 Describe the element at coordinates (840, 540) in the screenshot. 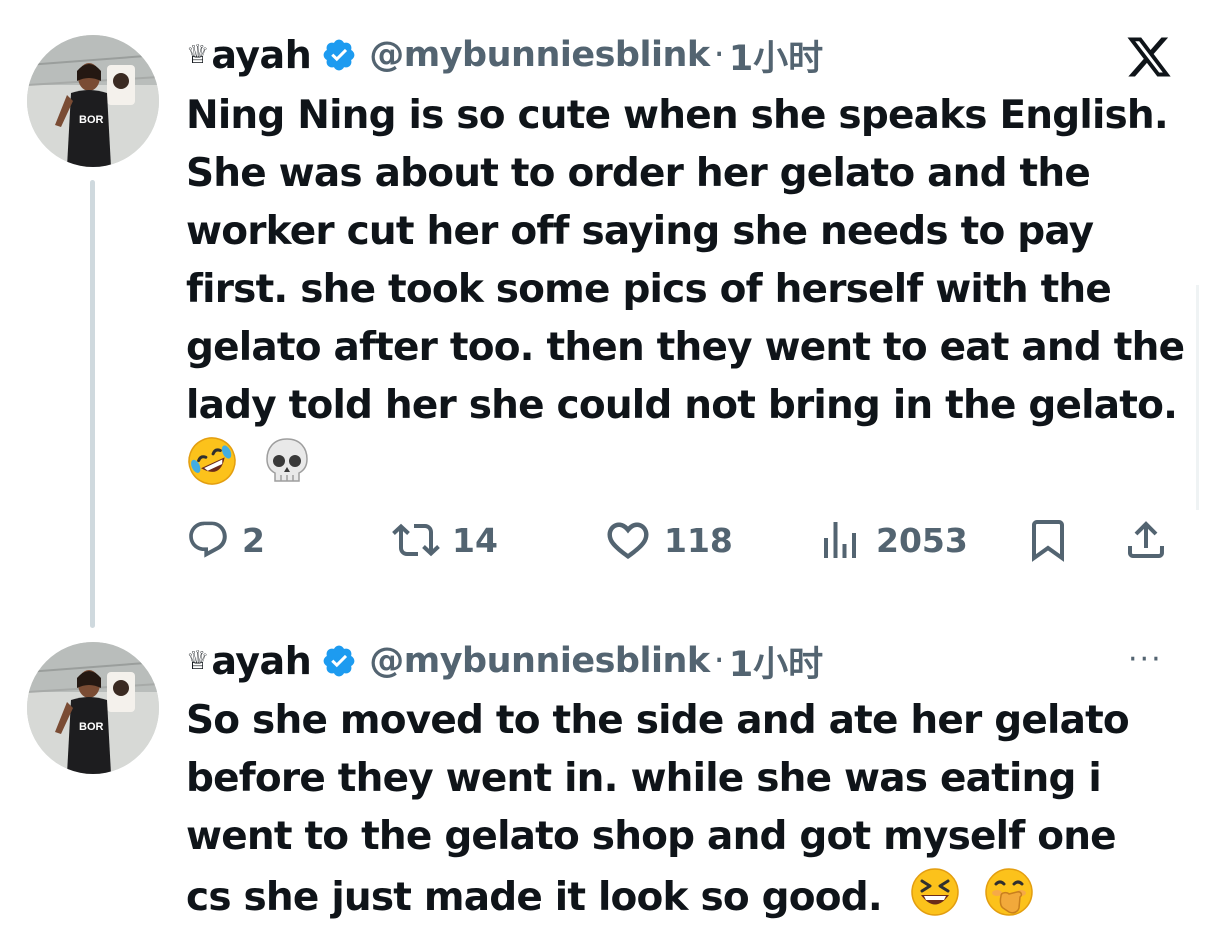

I see `views-chart-icon` at that location.